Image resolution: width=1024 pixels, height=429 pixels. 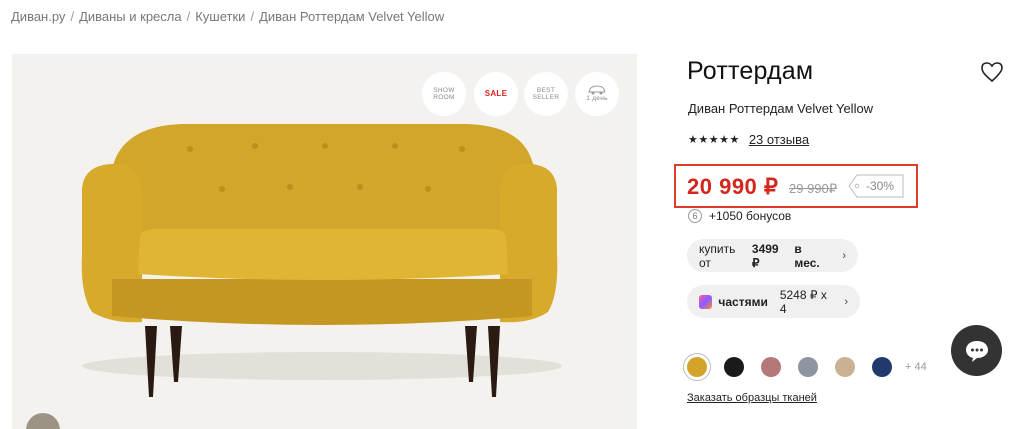 I want to click on old-price: 29 990₽, so click(x=813, y=188).